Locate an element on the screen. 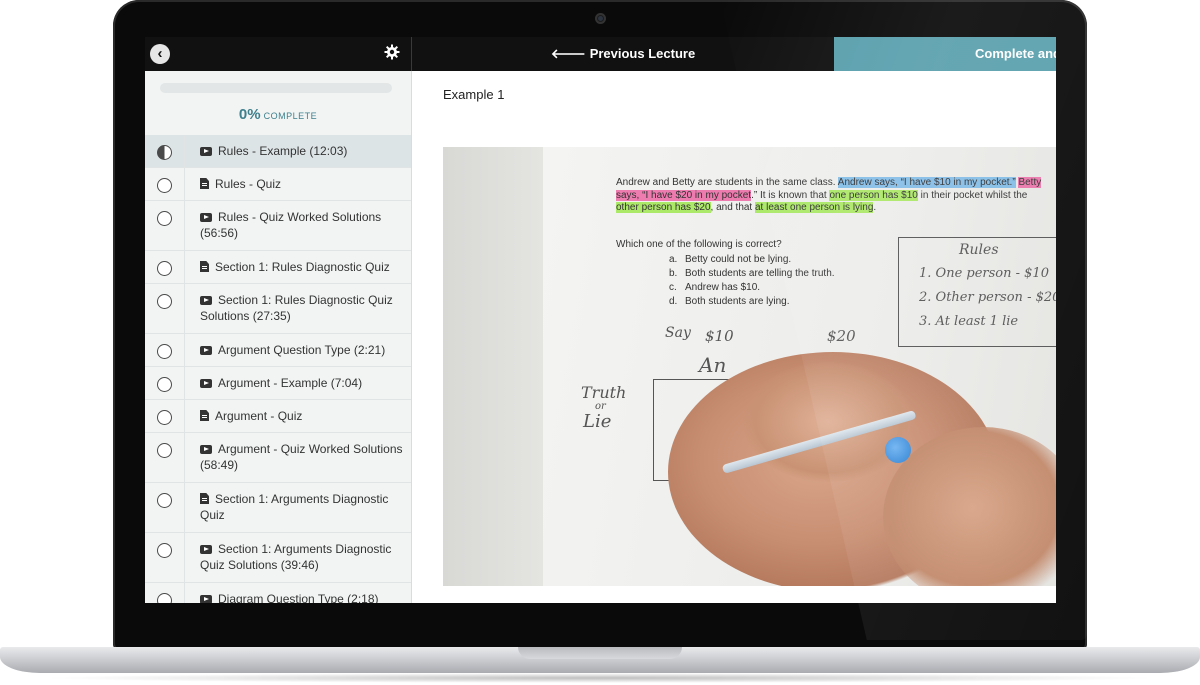  lecture-list-item: Argument - Quiz is located at coordinates (278, 415).